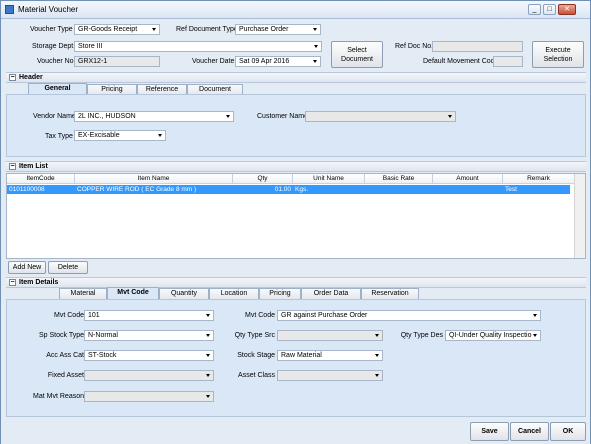  What do you see at coordinates (149, 396) in the screenshot?
I see `mat-mvt-reason-select` at bounding box center [149, 396].